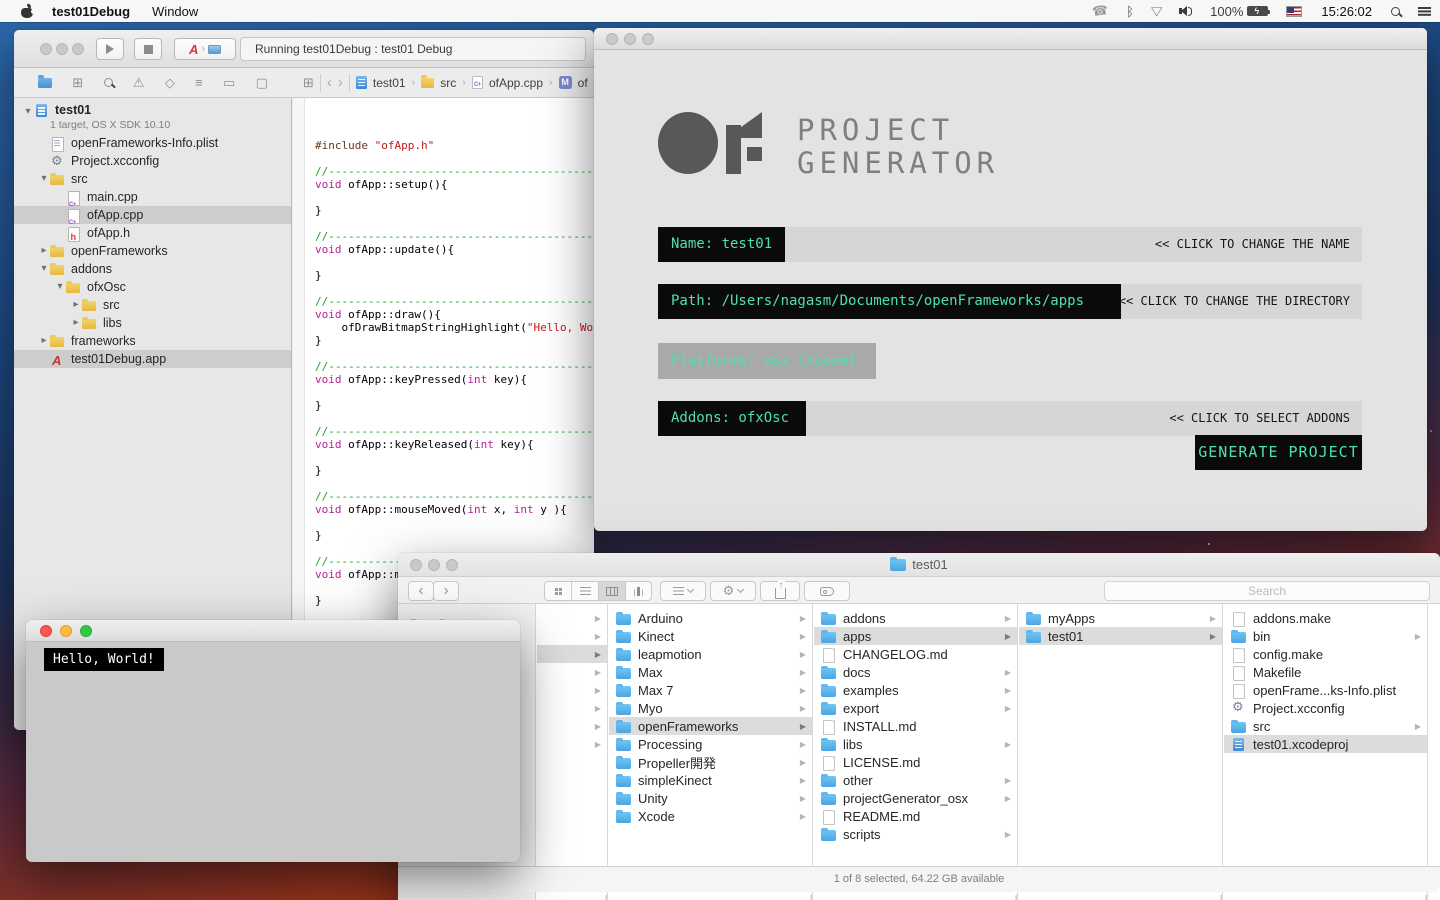 Image resolution: width=1440 pixels, height=900 pixels. What do you see at coordinates (732, 418) in the screenshot?
I see `addons-field: Addons: ofxOsc` at bounding box center [732, 418].